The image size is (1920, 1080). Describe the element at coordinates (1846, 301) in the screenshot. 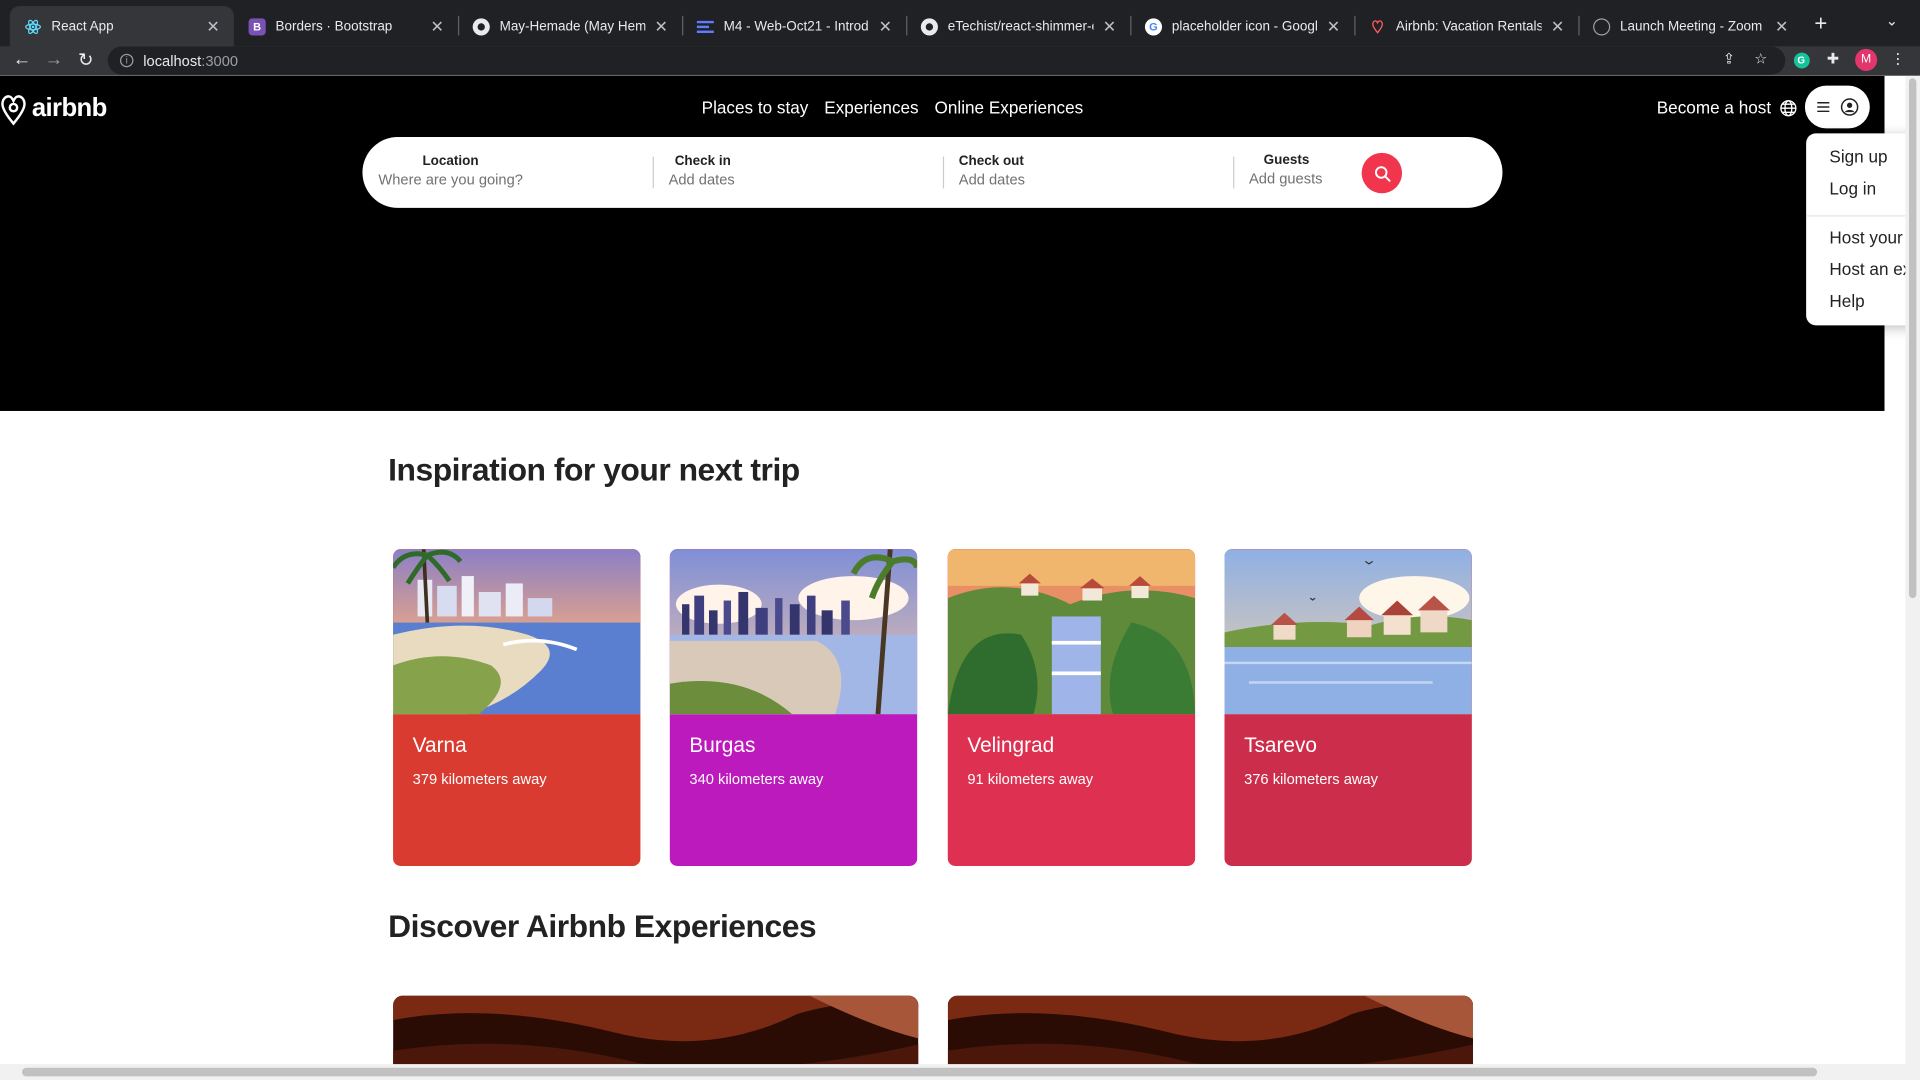

I see `menu-item-help: Help` at that location.